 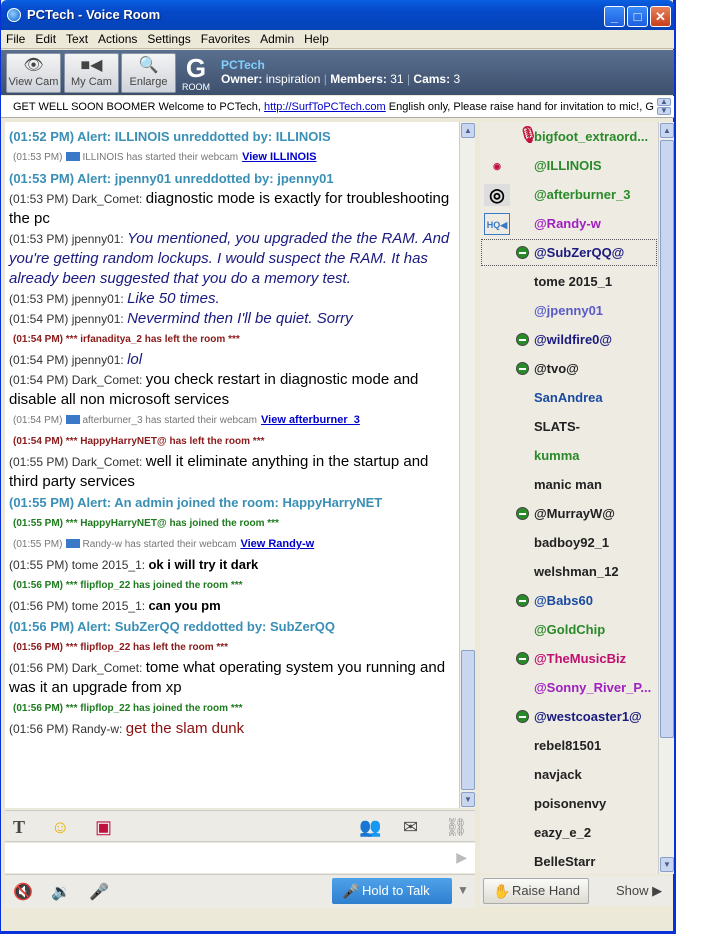 What do you see at coordinates (77, 38) in the screenshot?
I see `menu-text: Text` at bounding box center [77, 38].